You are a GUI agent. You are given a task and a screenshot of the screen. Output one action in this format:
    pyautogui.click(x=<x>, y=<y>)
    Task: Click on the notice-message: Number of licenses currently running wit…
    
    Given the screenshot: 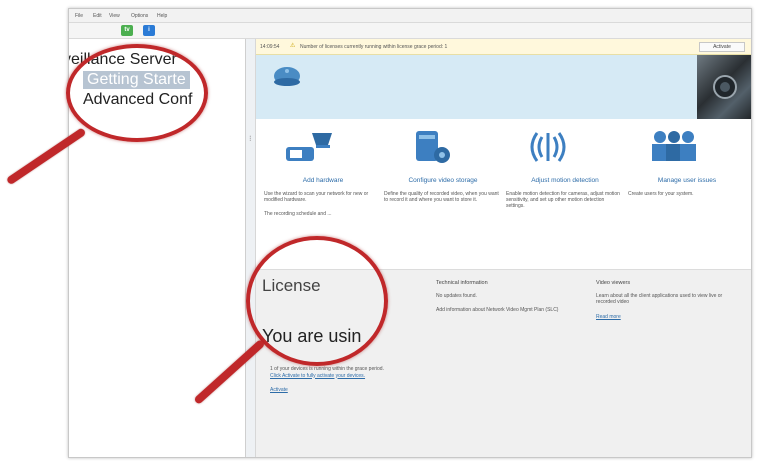 What is the action you would take?
    pyautogui.click(x=374, y=47)
    